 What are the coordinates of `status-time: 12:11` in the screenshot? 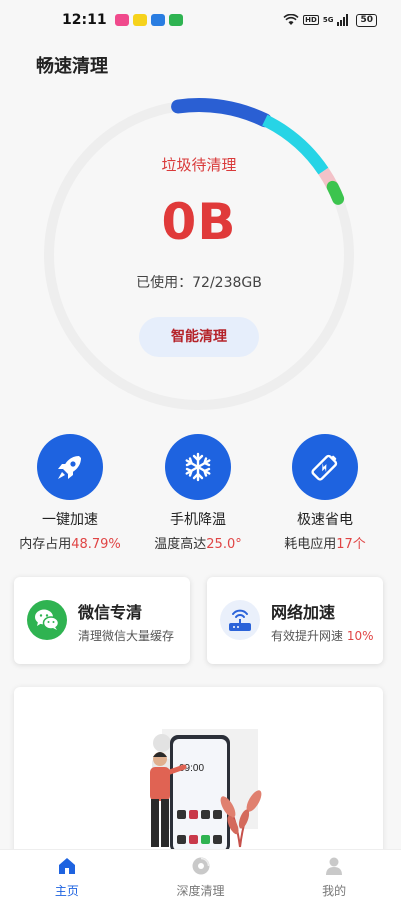 It's located at (84, 20).